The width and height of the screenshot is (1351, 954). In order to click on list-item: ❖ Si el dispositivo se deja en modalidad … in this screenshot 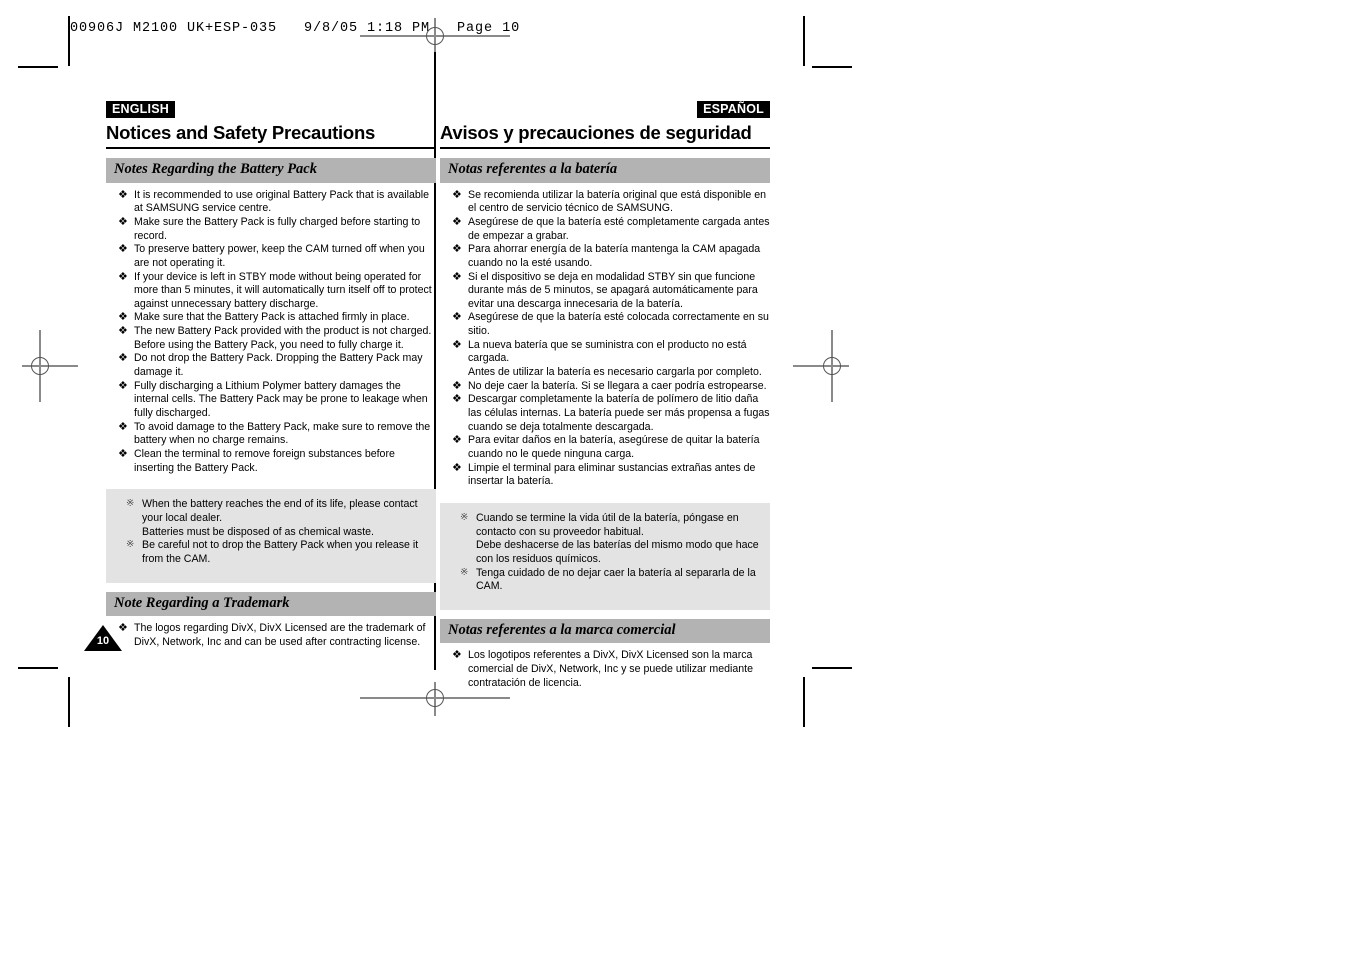, I will do `click(605, 291)`.